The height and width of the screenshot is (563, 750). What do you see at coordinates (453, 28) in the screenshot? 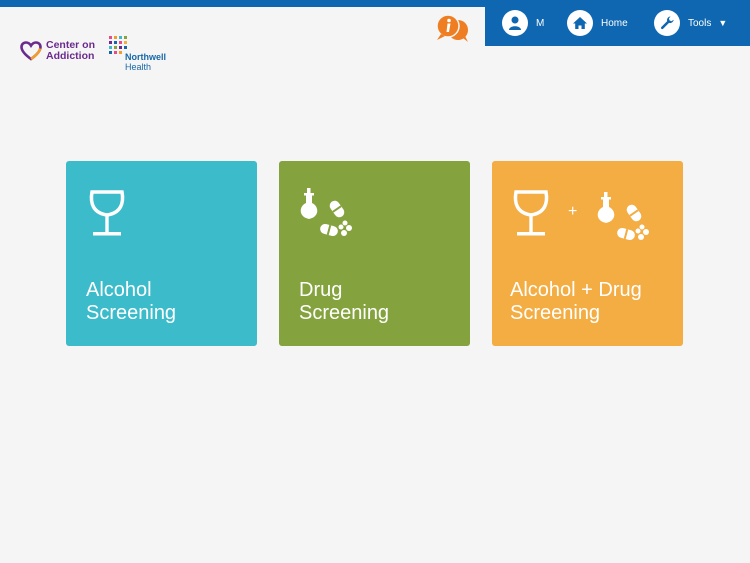
I see `info-chat-icon` at bounding box center [453, 28].